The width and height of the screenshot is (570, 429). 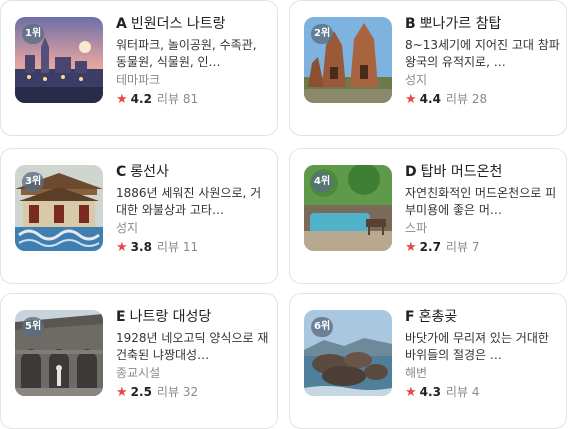 What do you see at coordinates (430, 99) in the screenshot?
I see `rating-score: 4.4` at bounding box center [430, 99].